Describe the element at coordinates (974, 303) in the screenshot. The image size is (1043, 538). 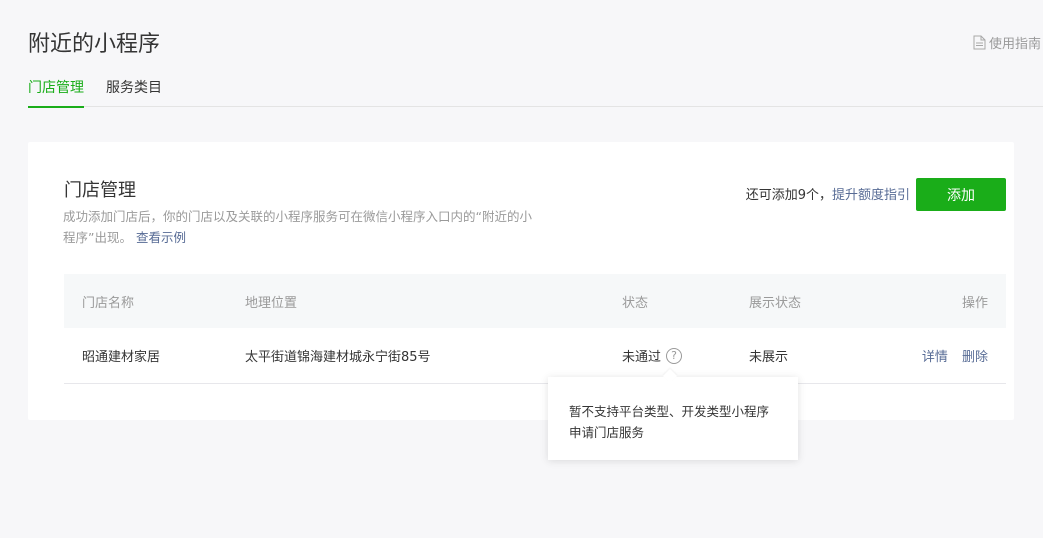
I see `column-header-actions: 操作` at that location.